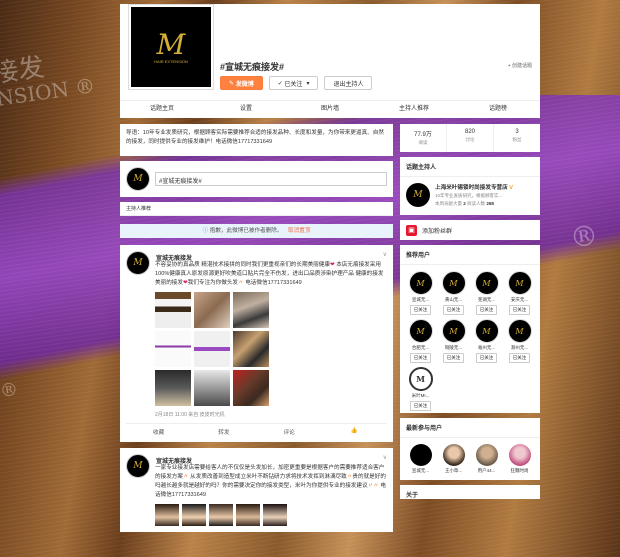 The width and height of the screenshot is (620, 557). What do you see at coordinates (308, 83) in the screenshot?
I see `chevron-down-icon: ▾` at bounding box center [308, 83].